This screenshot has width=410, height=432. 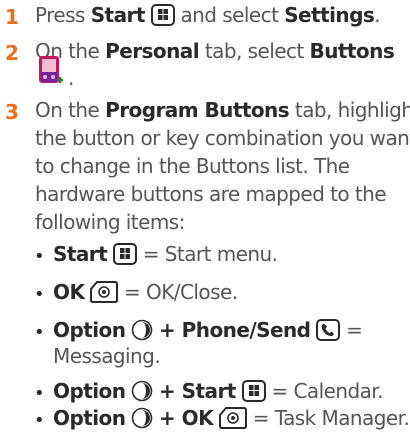 What do you see at coordinates (12, 112) in the screenshot?
I see `step-3-number: 3` at bounding box center [12, 112].